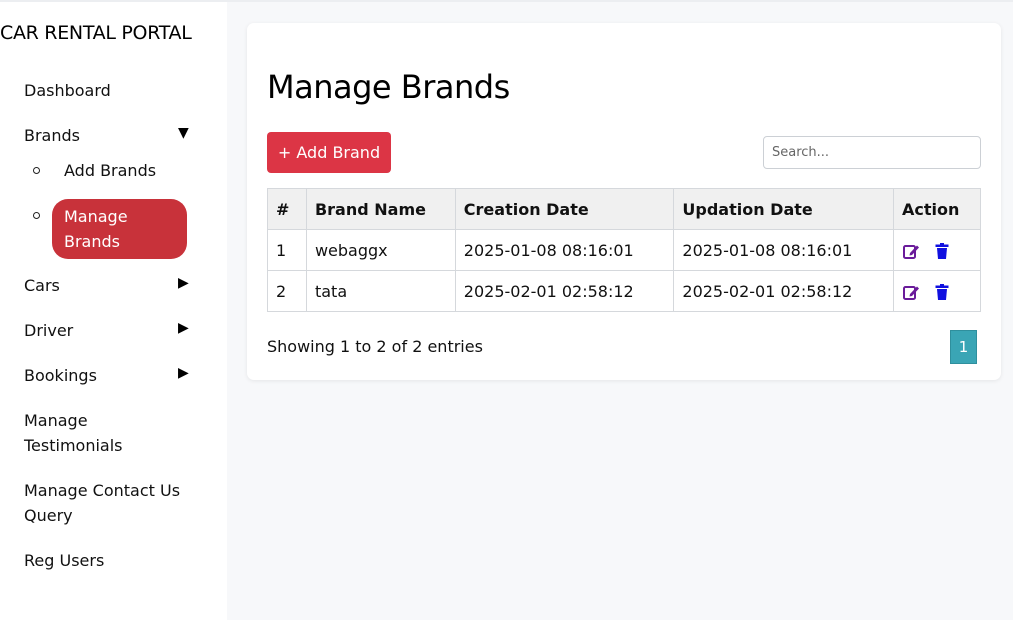  I want to click on sidebar-item-label: Query, so click(48, 515).